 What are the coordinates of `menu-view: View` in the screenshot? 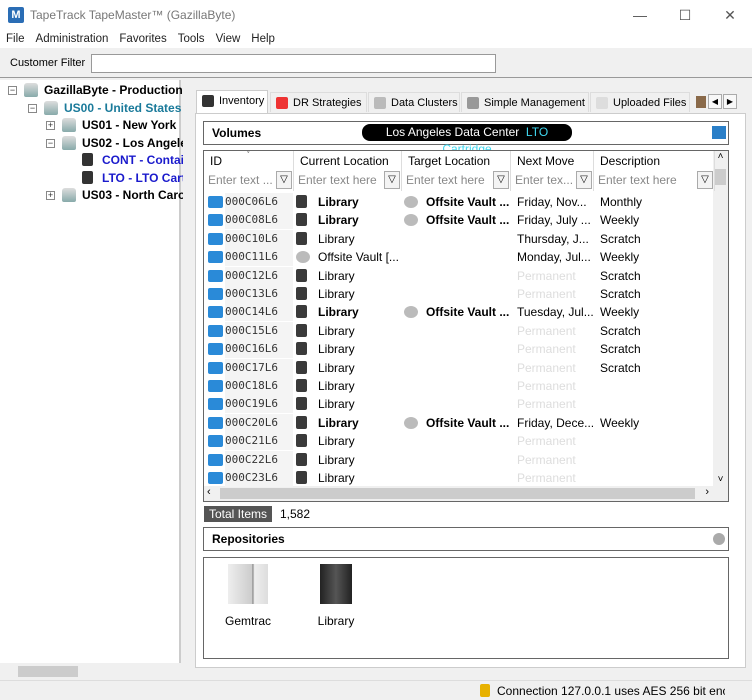 It's located at (228, 39).